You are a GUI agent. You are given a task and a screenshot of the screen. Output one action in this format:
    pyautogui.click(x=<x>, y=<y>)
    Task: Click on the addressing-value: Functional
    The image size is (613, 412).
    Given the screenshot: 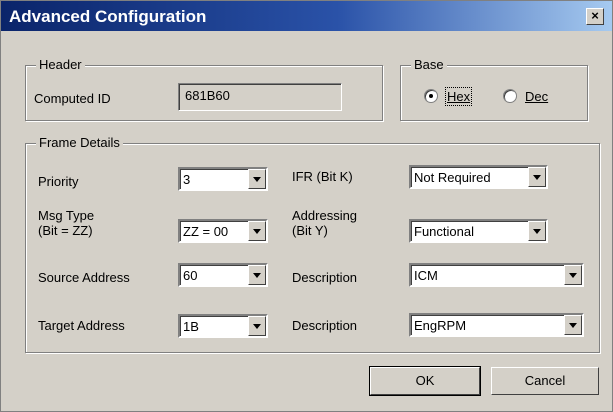 What is the action you would take?
    pyautogui.click(x=444, y=231)
    